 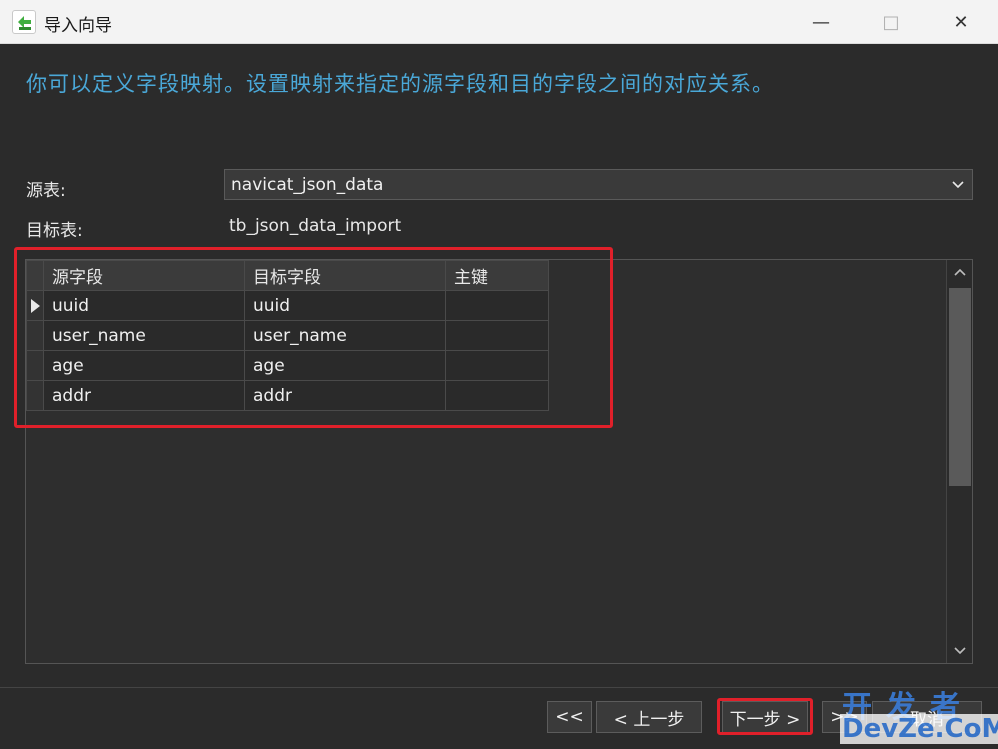 I want to click on first-step-button: <<, so click(x=569, y=717).